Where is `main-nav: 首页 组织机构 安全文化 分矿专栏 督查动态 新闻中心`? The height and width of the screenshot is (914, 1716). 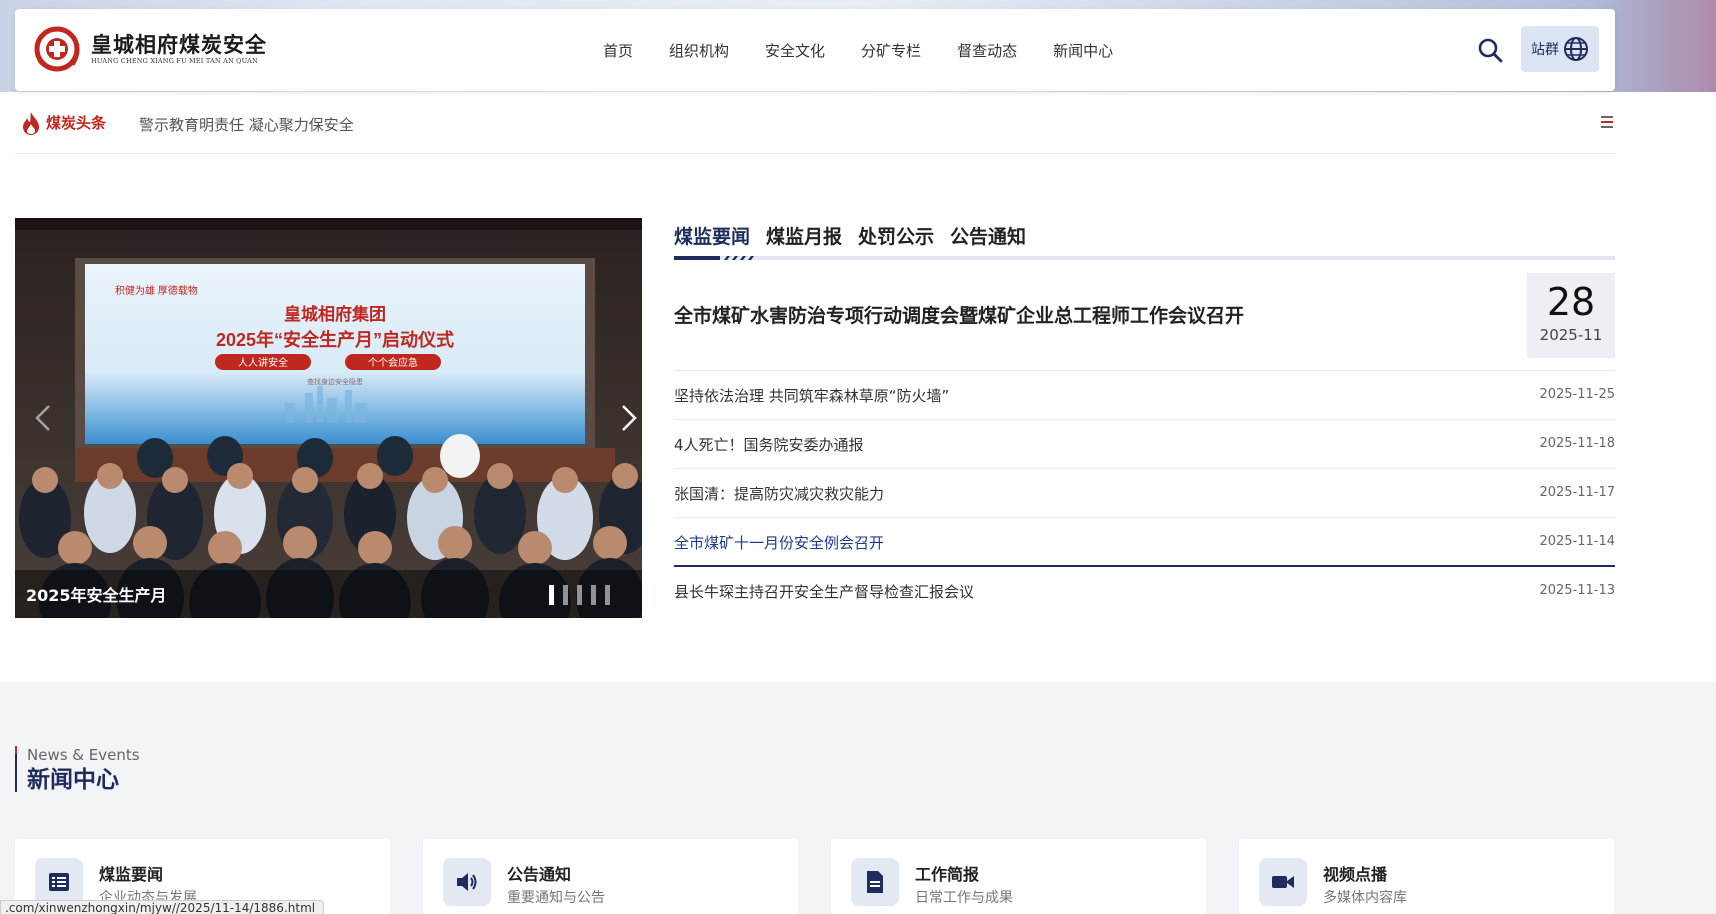
main-nav: 首页 组织机构 安全文化 分矿专栏 督查动态 新闻中心 is located at coordinates (876, 50).